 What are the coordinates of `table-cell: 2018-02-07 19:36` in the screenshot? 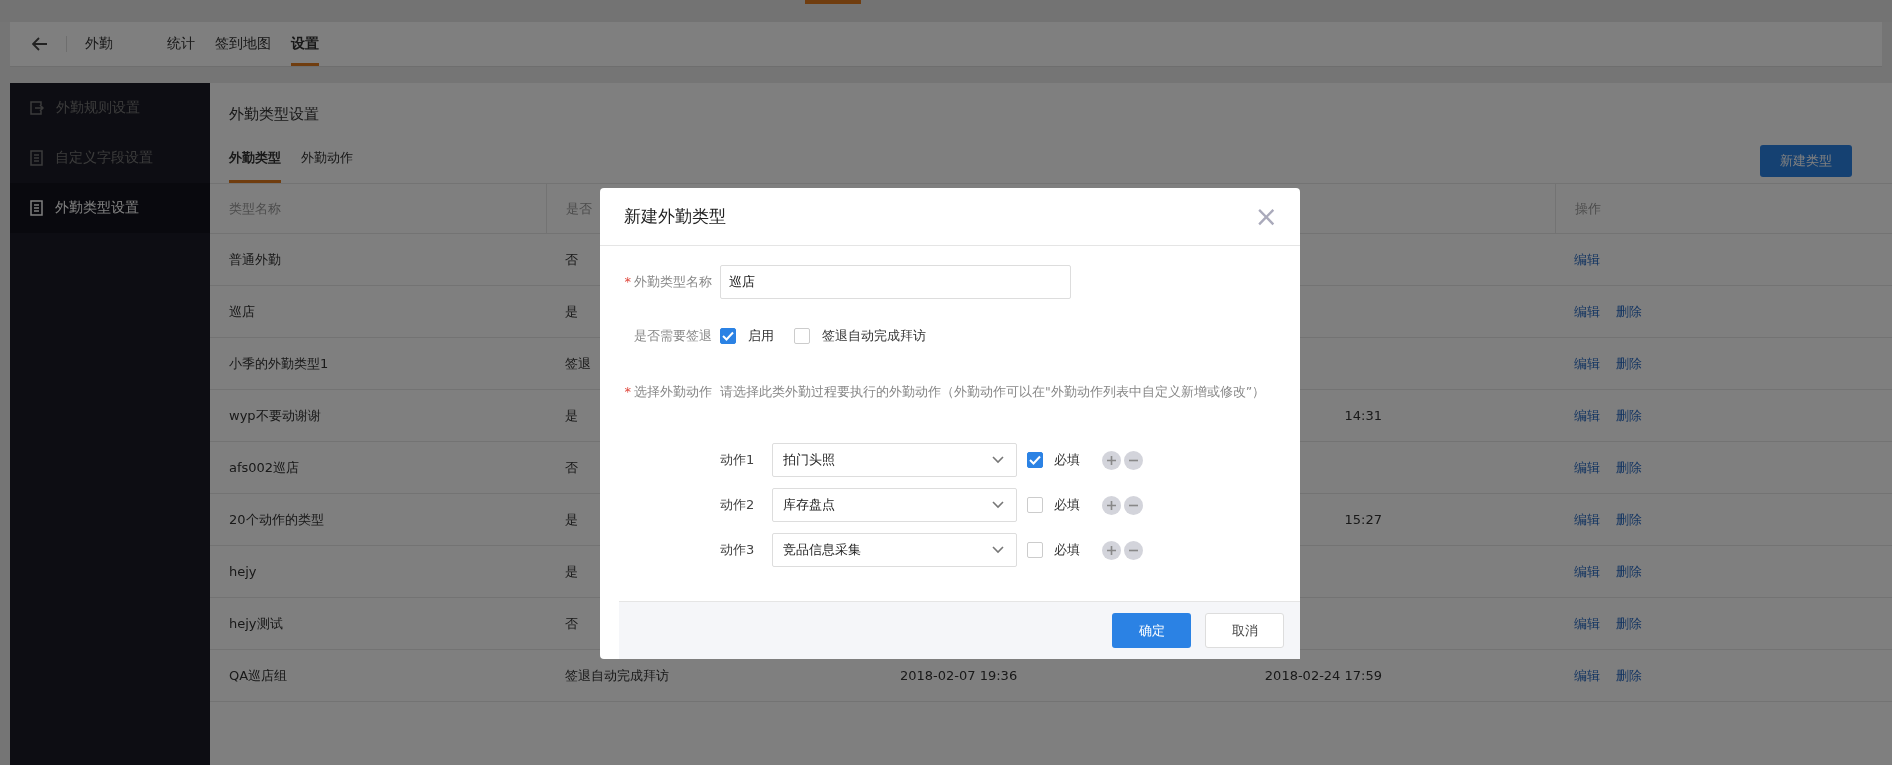 It's located at (959, 675).